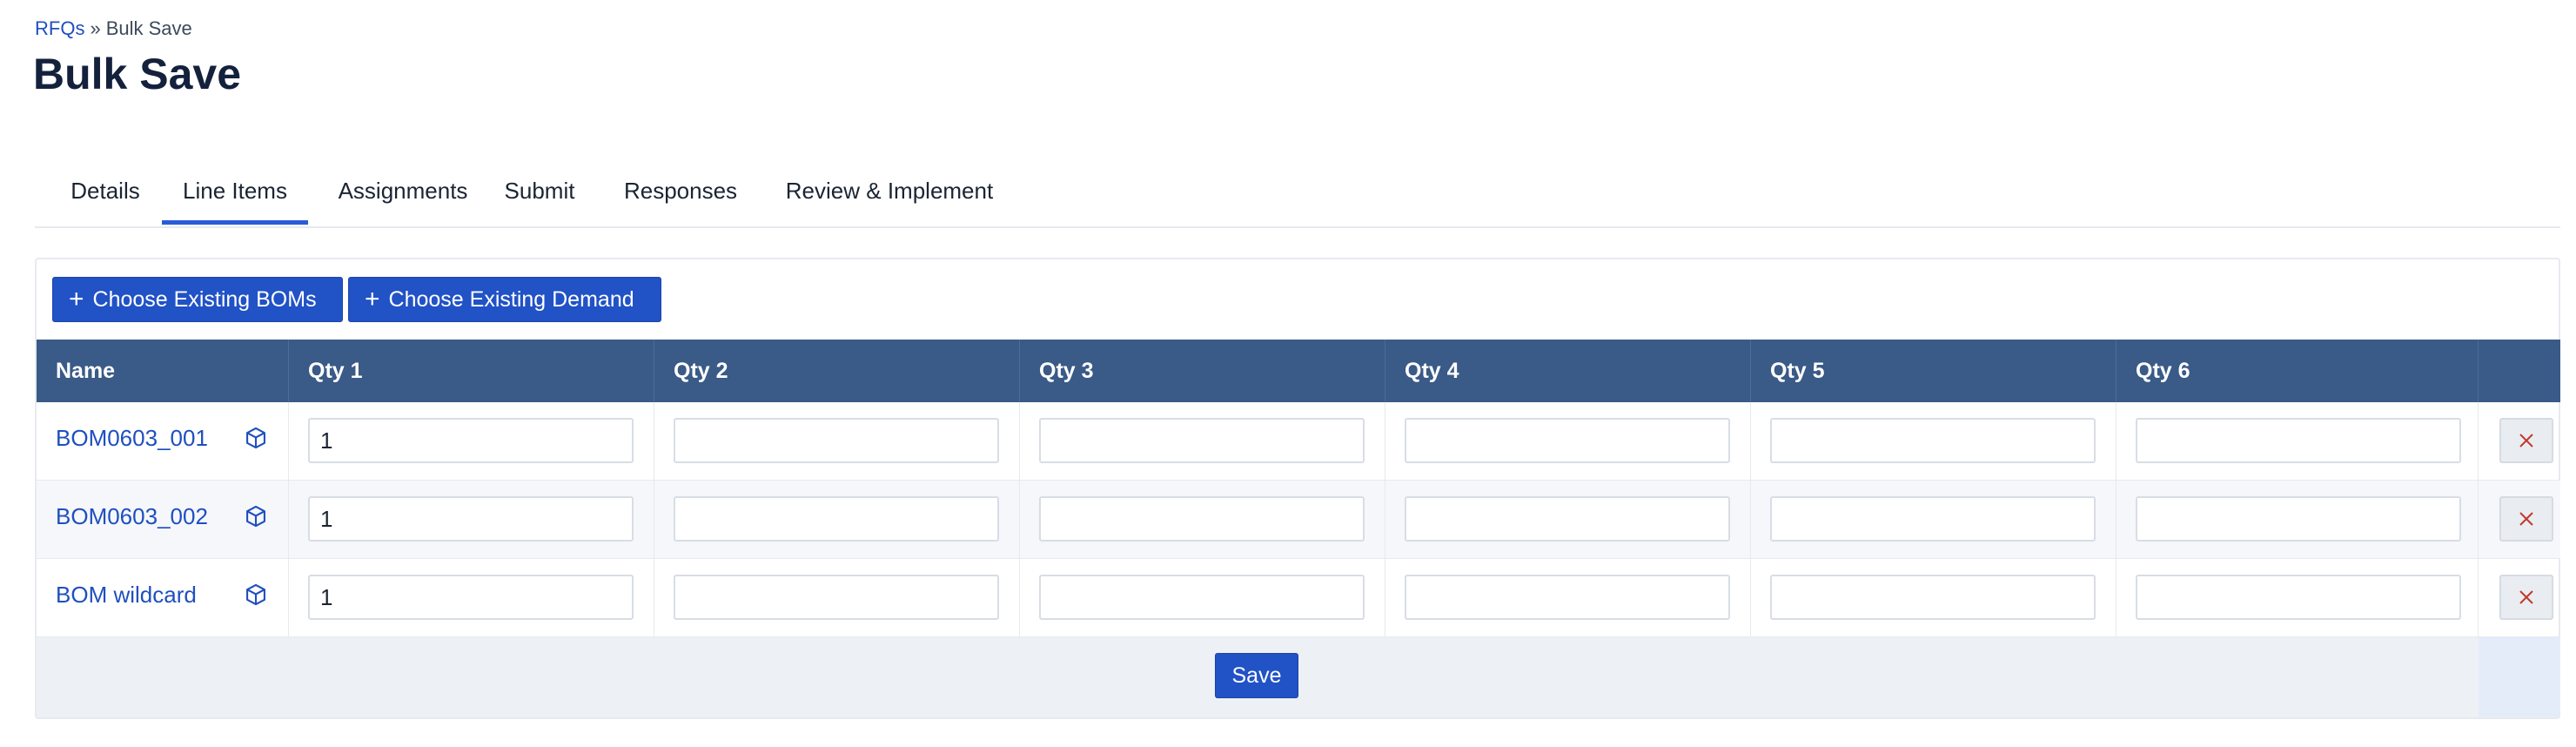 Image resolution: width=2576 pixels, height=747 pixels. Describe the element at coordinates (163, 371) in the screenshot. I see `column-header-name: Name` at that location.